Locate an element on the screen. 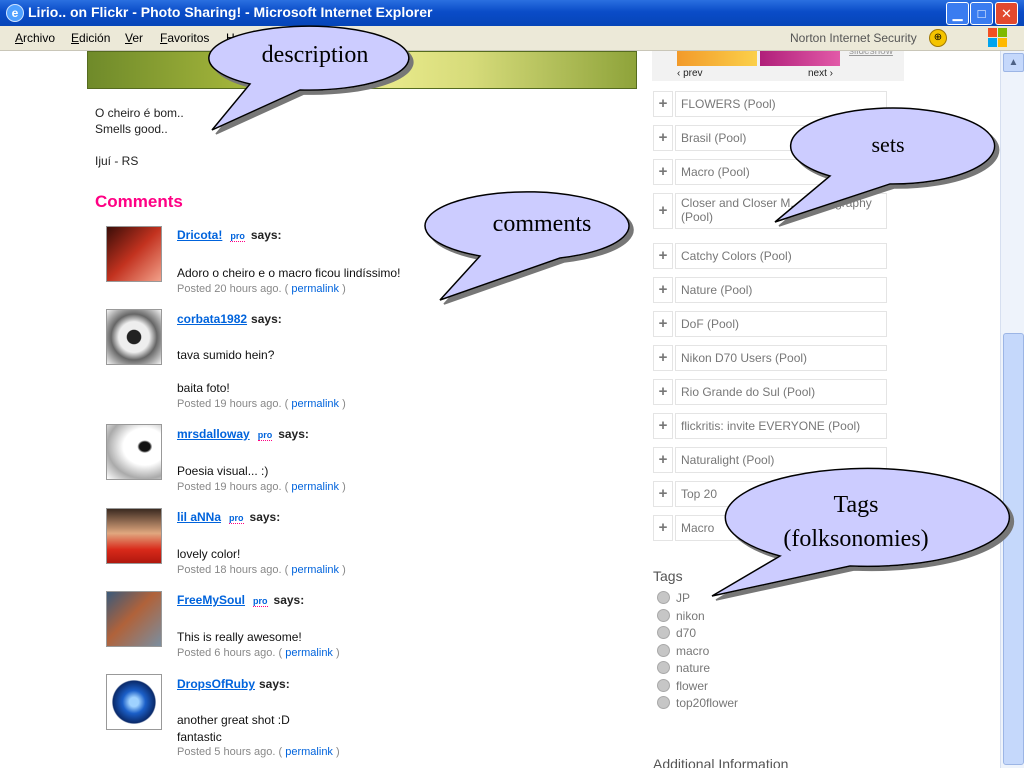 Image resolution: width=1024 pixels, height=768 pixels. menu-ver: Ver is located at coordinates (134, 38).